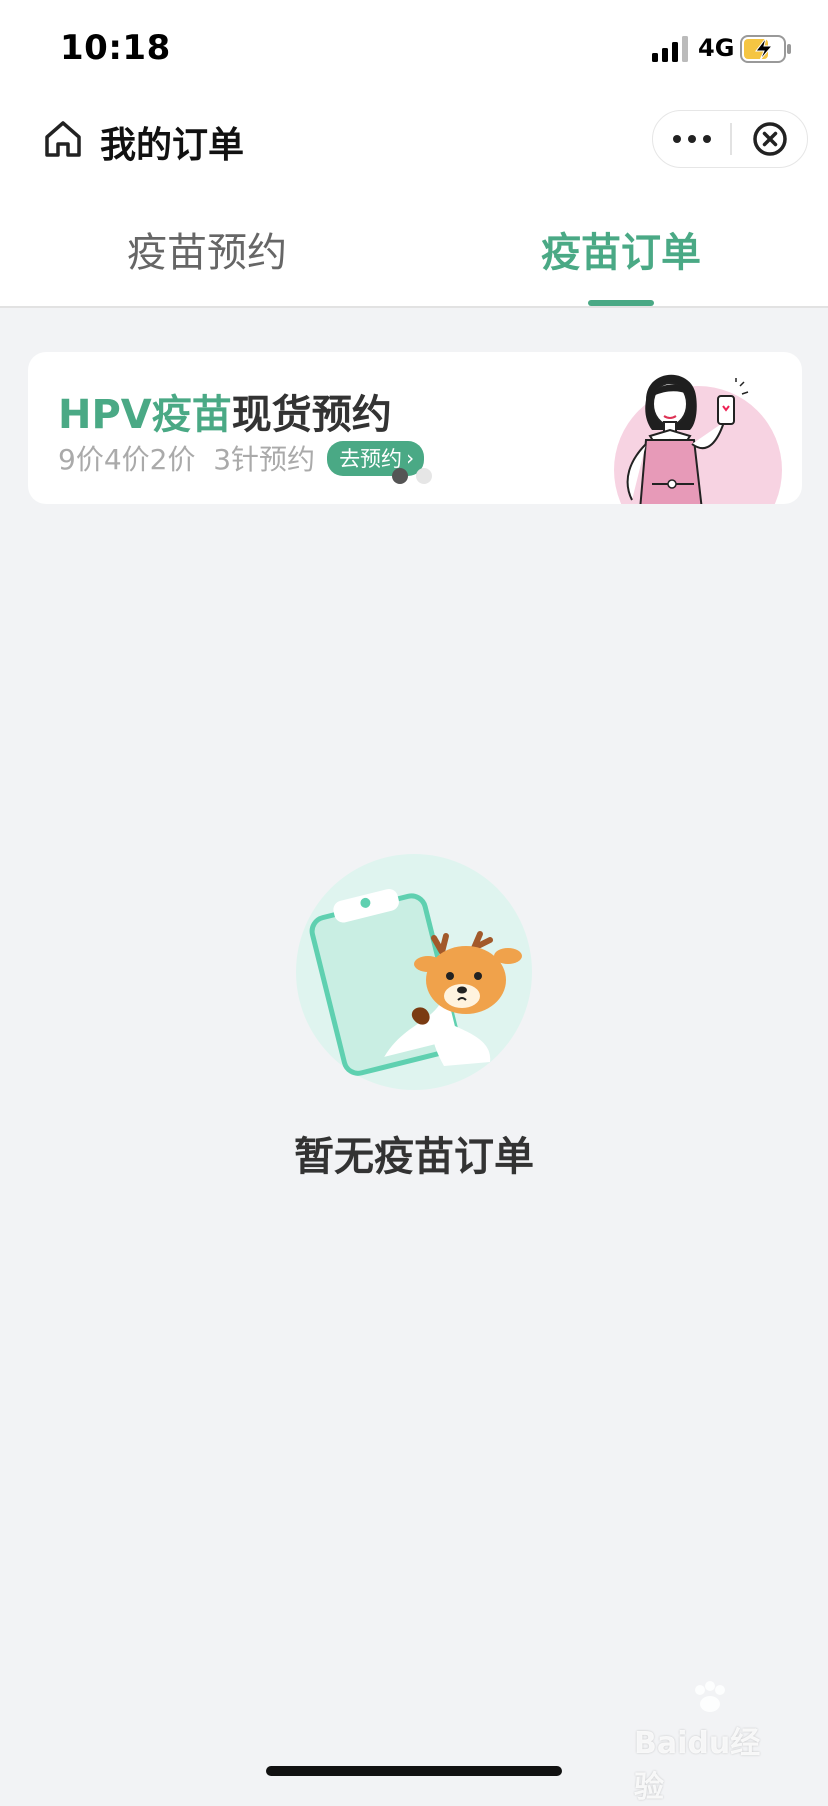 This screenshot has height=1806, width=828. What do you see at coordinates (207, 249) in the screenshot?
I see `tab-vaccine-appointment: 疫苗预约` at bounding box center [207, 249].